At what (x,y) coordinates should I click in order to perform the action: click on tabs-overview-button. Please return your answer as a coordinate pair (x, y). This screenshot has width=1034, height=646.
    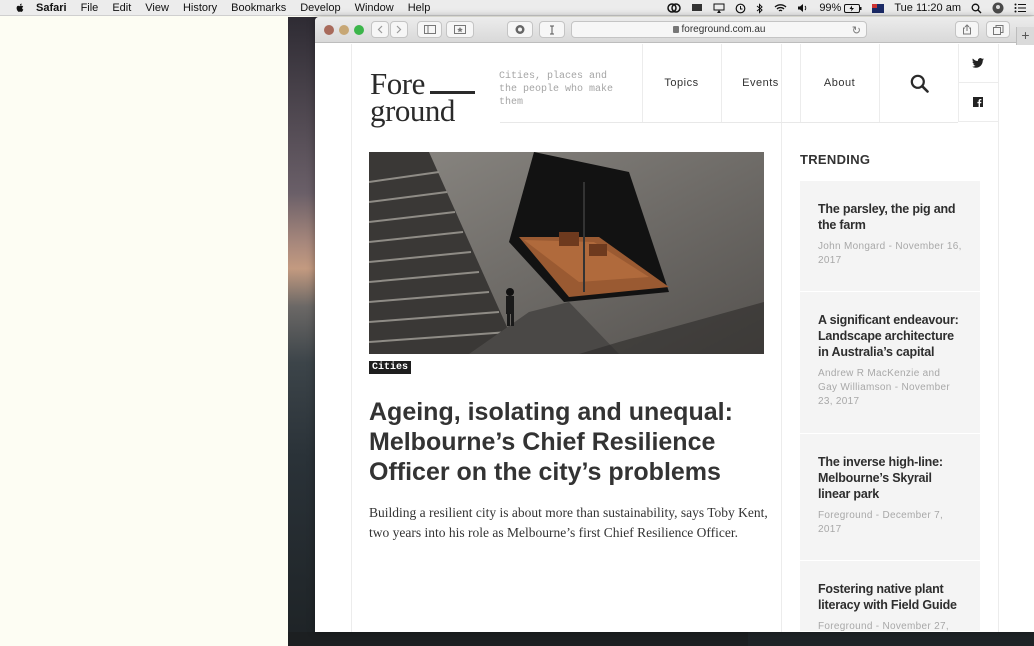
    Looking at the image, I should click on (998, 29).